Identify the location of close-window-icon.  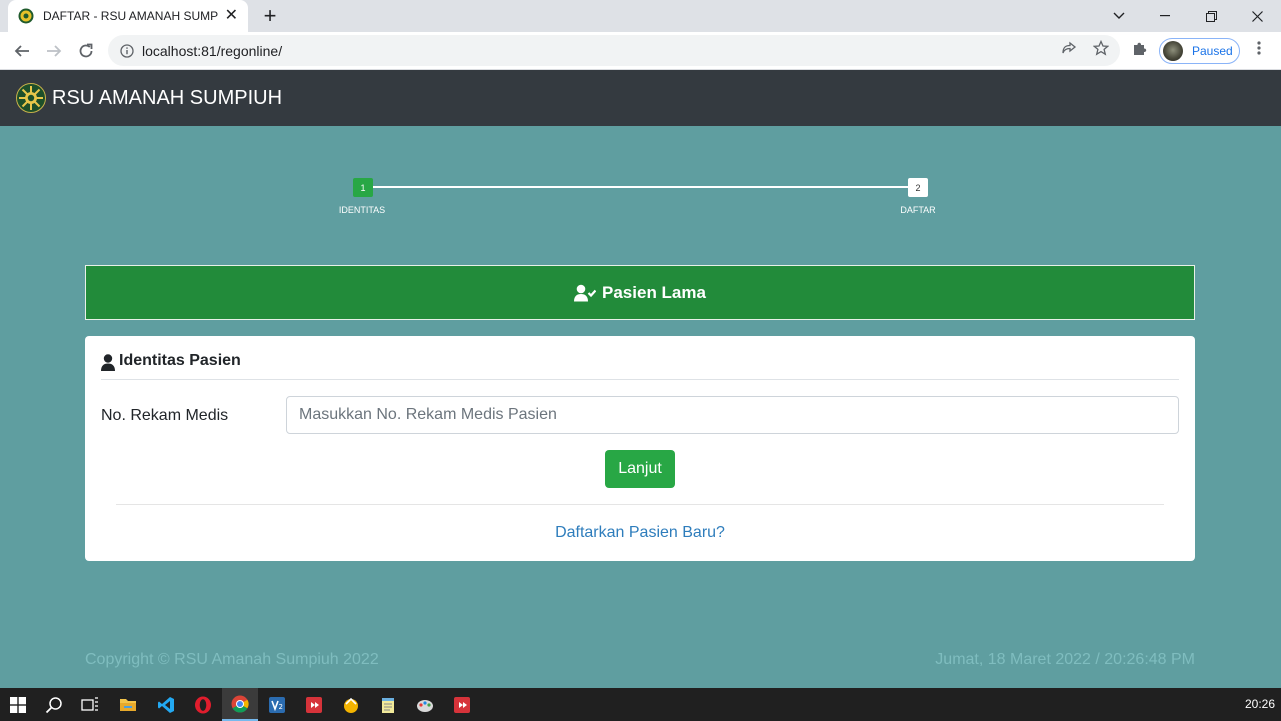
(1257, 16).